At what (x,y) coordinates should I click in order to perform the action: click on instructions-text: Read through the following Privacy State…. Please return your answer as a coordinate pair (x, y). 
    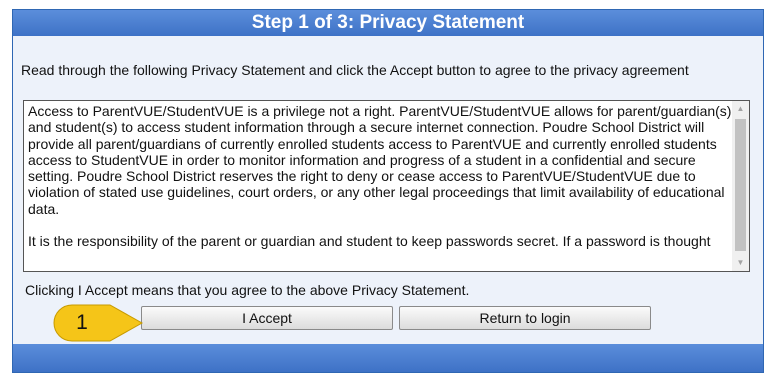
    Looking at the image, I should click on (355, 70).